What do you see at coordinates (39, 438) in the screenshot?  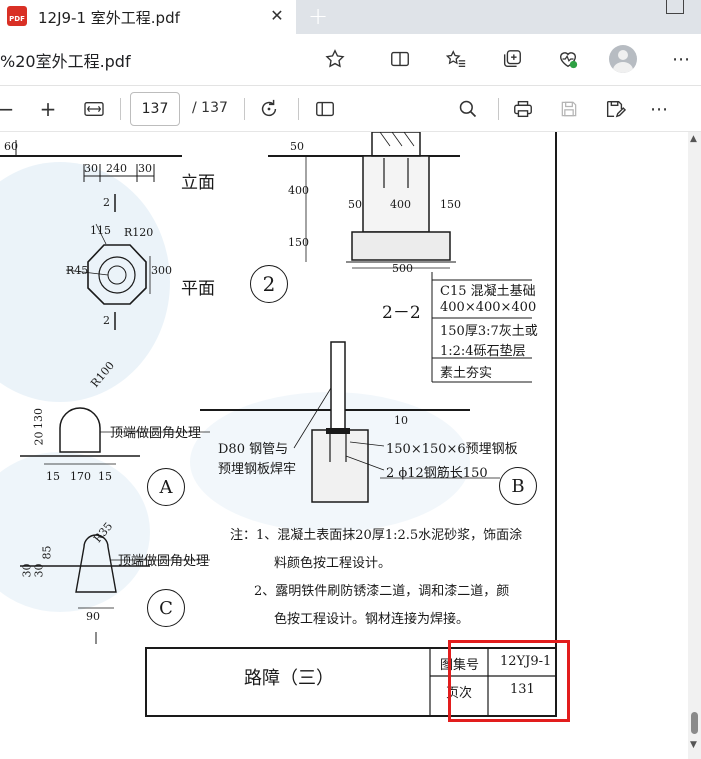 I see `dim-label: 20` at bounding box center [39, 438].